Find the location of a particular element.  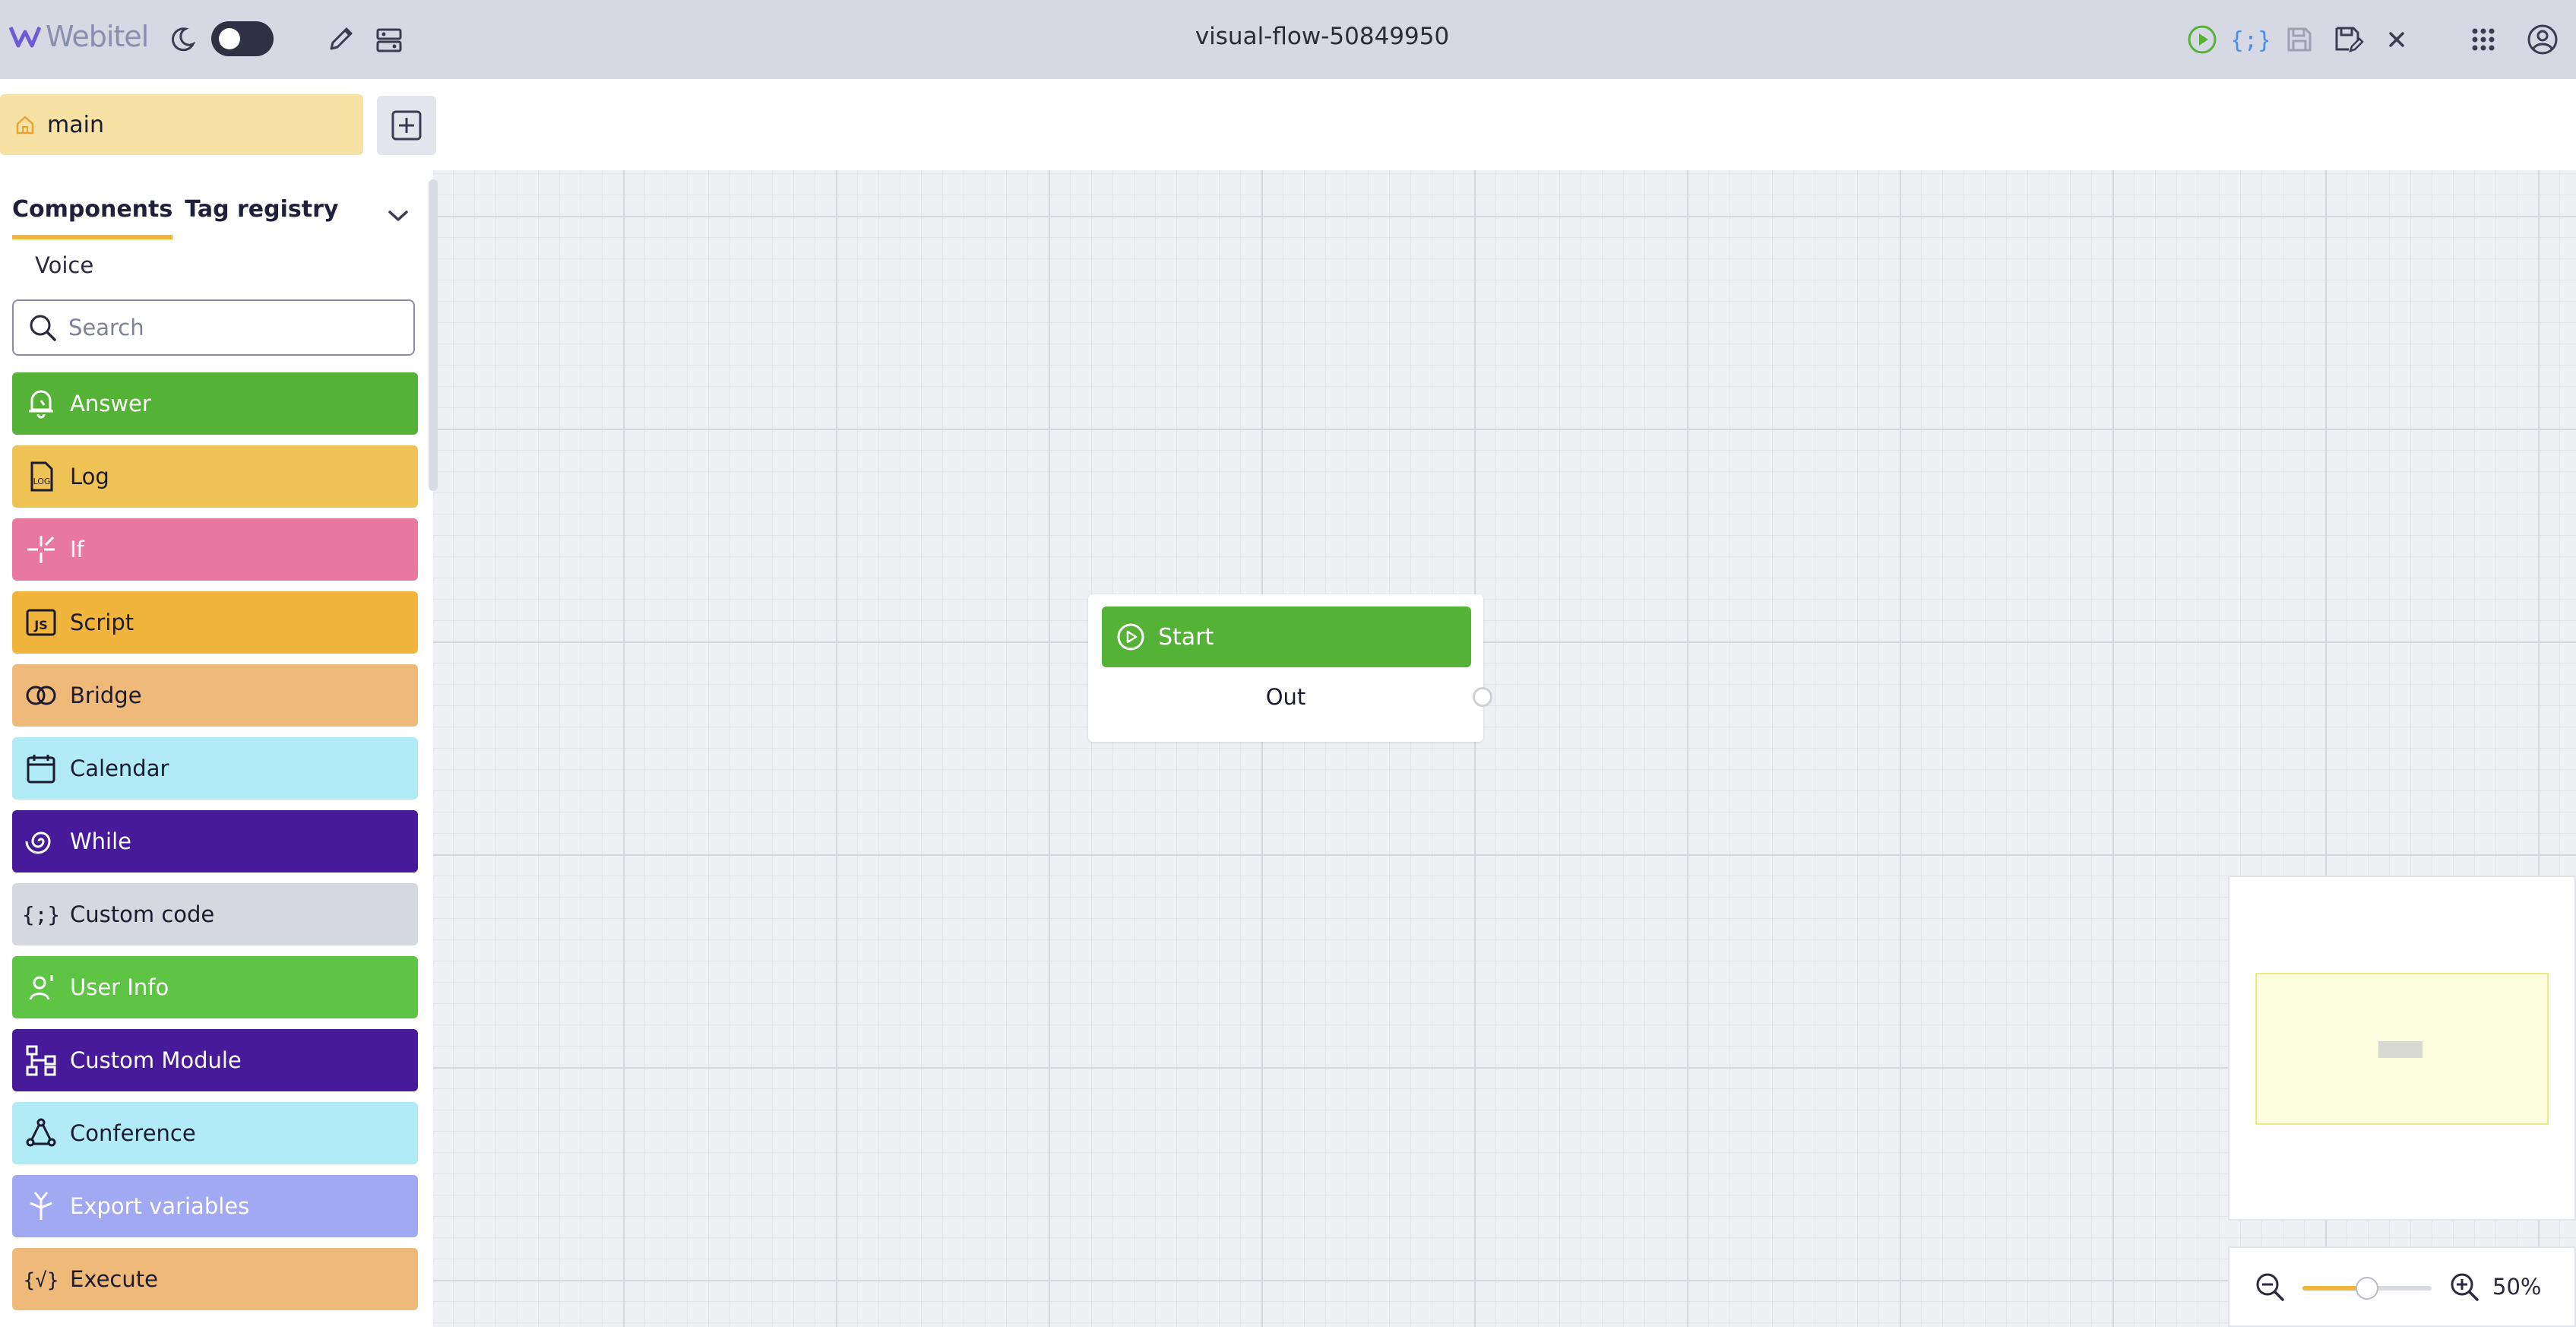

moon-icon is located at coordinates (182, 39).